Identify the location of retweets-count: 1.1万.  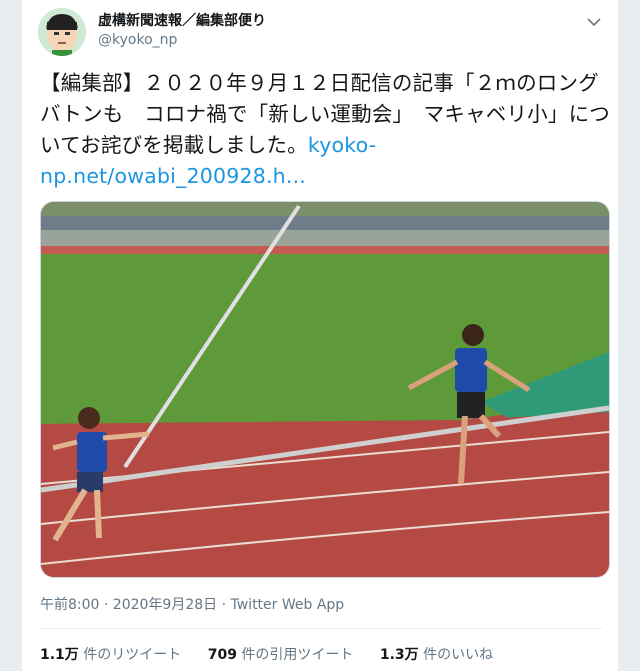
(59, 655).